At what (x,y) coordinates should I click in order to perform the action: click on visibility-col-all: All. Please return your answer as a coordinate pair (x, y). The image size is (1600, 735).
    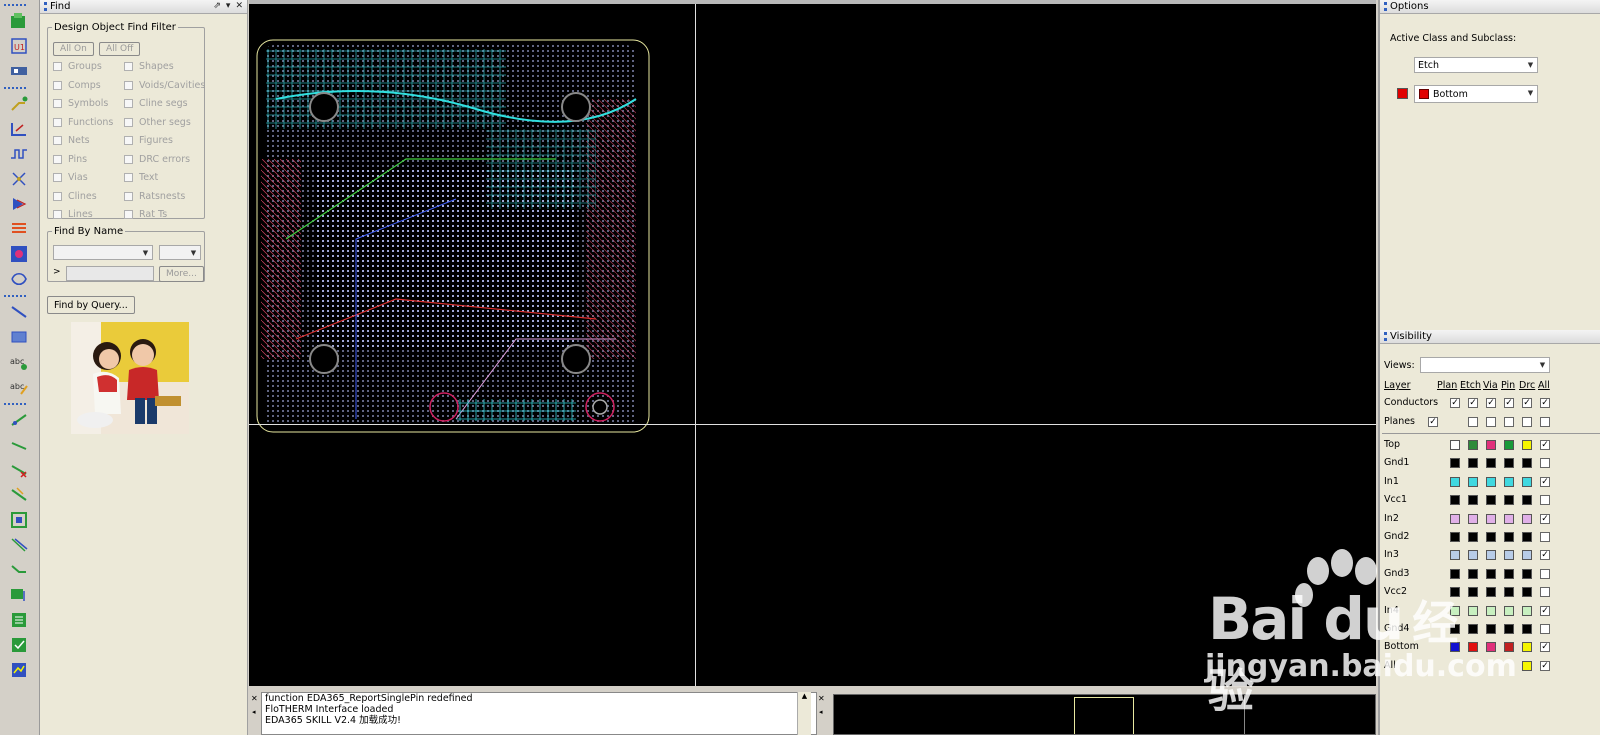
    Looking at the image, I should click on (1544, 385).